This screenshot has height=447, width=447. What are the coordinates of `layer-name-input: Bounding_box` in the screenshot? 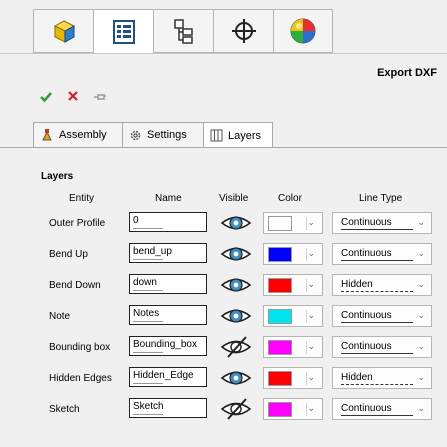 It's located at (168, 346).